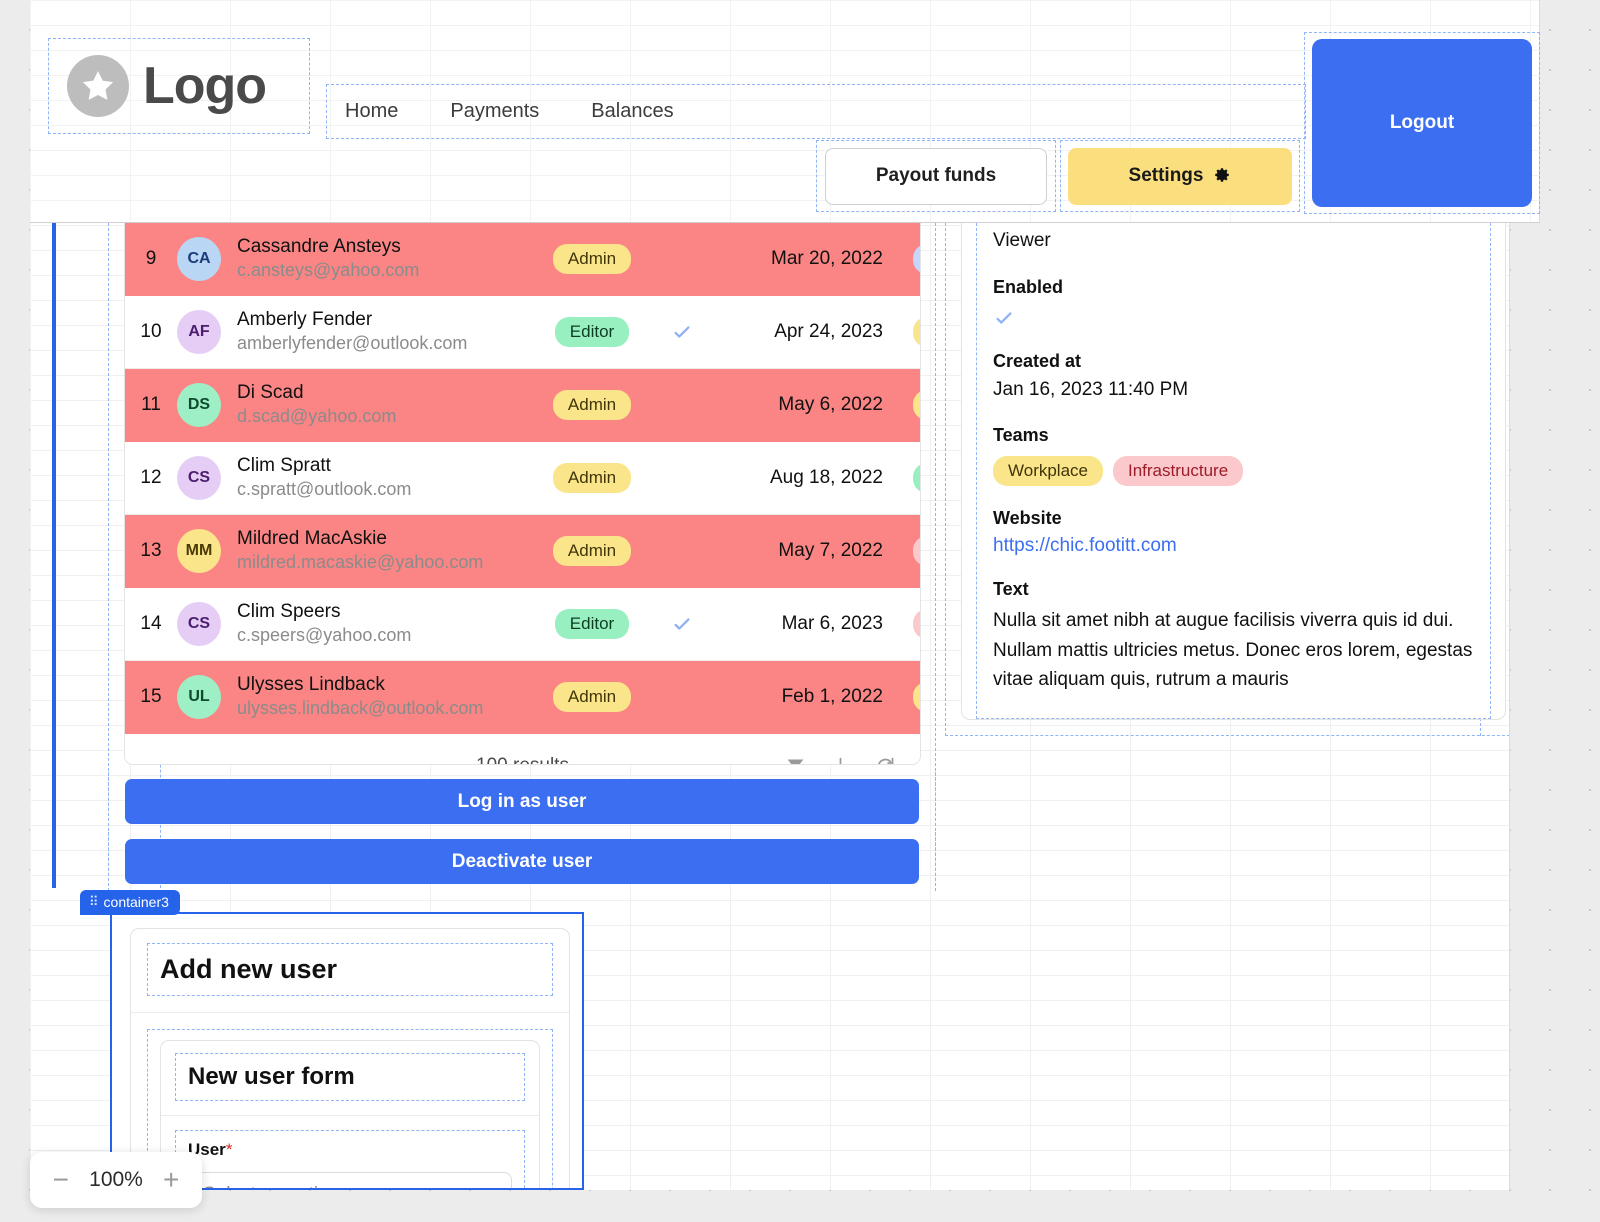 The height and width of the screenshot is (1222, 1600). I want to click on avatar-initials: UL, so click(199, 696).